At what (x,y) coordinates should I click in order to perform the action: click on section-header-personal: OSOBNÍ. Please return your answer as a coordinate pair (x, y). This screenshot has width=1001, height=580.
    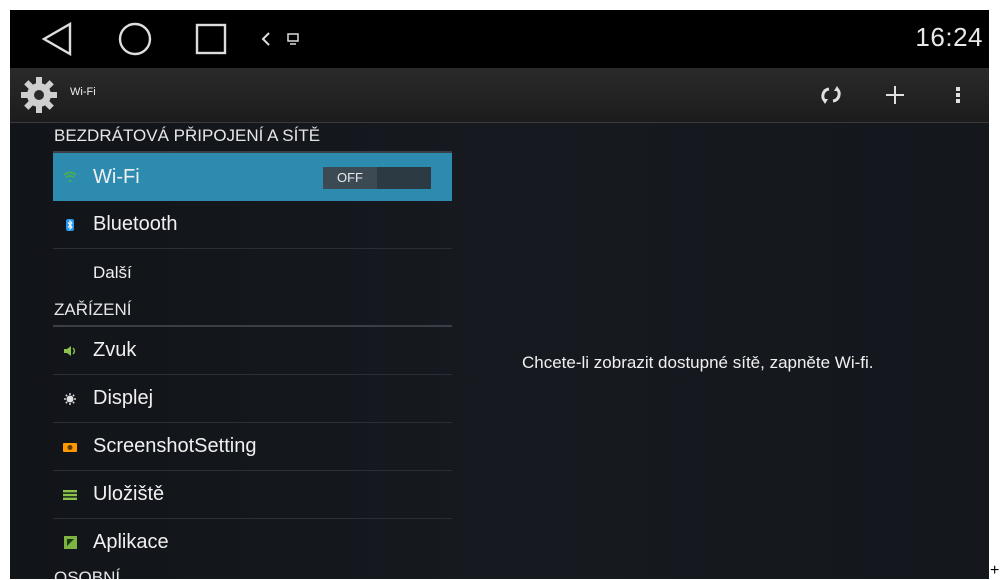
    Looking at the image, I should click on (87, 573).